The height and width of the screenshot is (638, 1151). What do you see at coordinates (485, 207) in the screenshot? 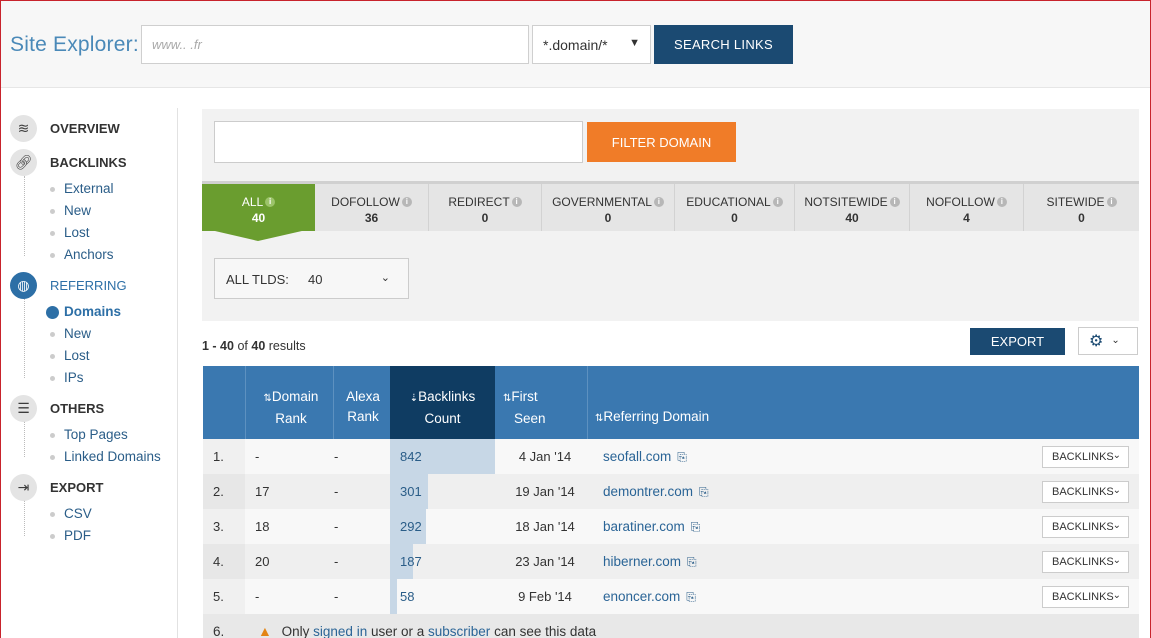
I see `tab-redirect: REDIRECT i 0` at bounding box center [485, 207].